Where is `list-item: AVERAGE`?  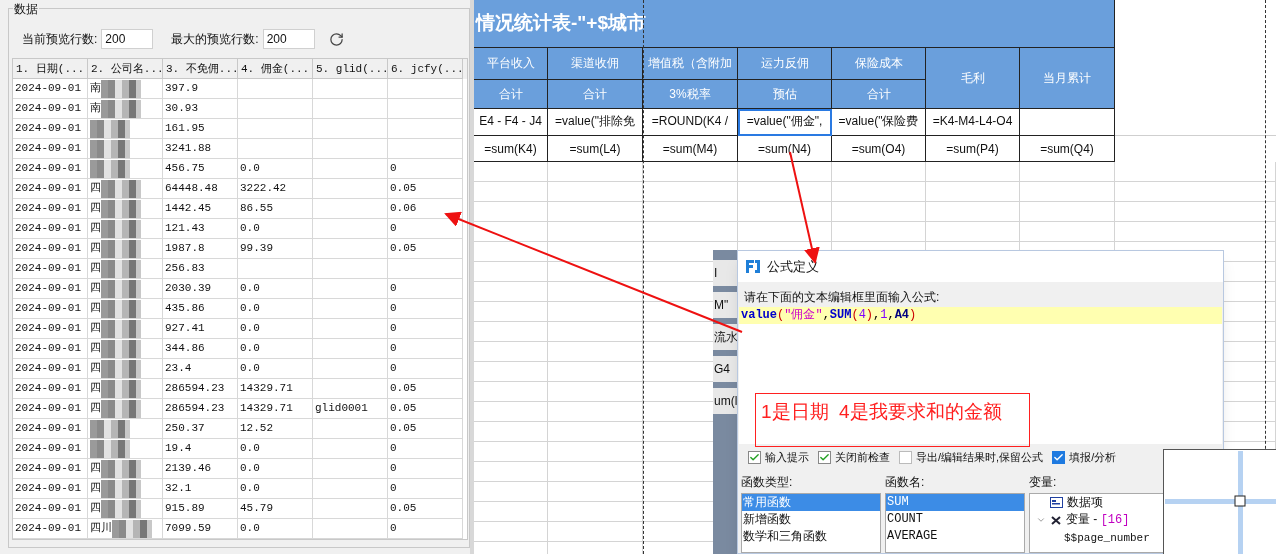
list-item: AVERAGE is located at coordinates (955, 536).